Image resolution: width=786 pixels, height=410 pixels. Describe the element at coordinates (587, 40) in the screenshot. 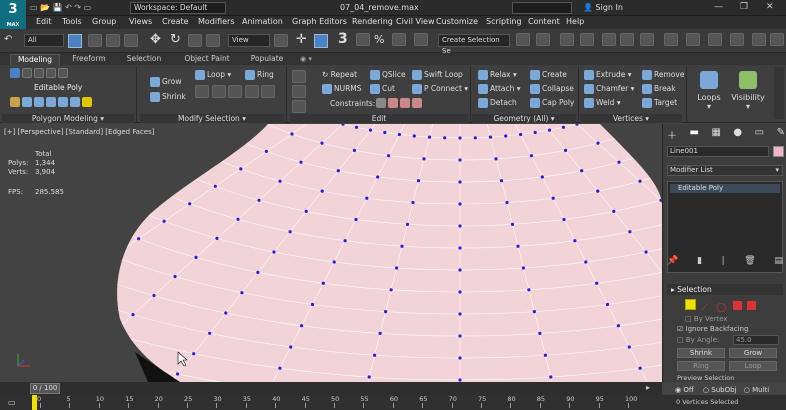

I see `layer-explorer-icon` at that location.